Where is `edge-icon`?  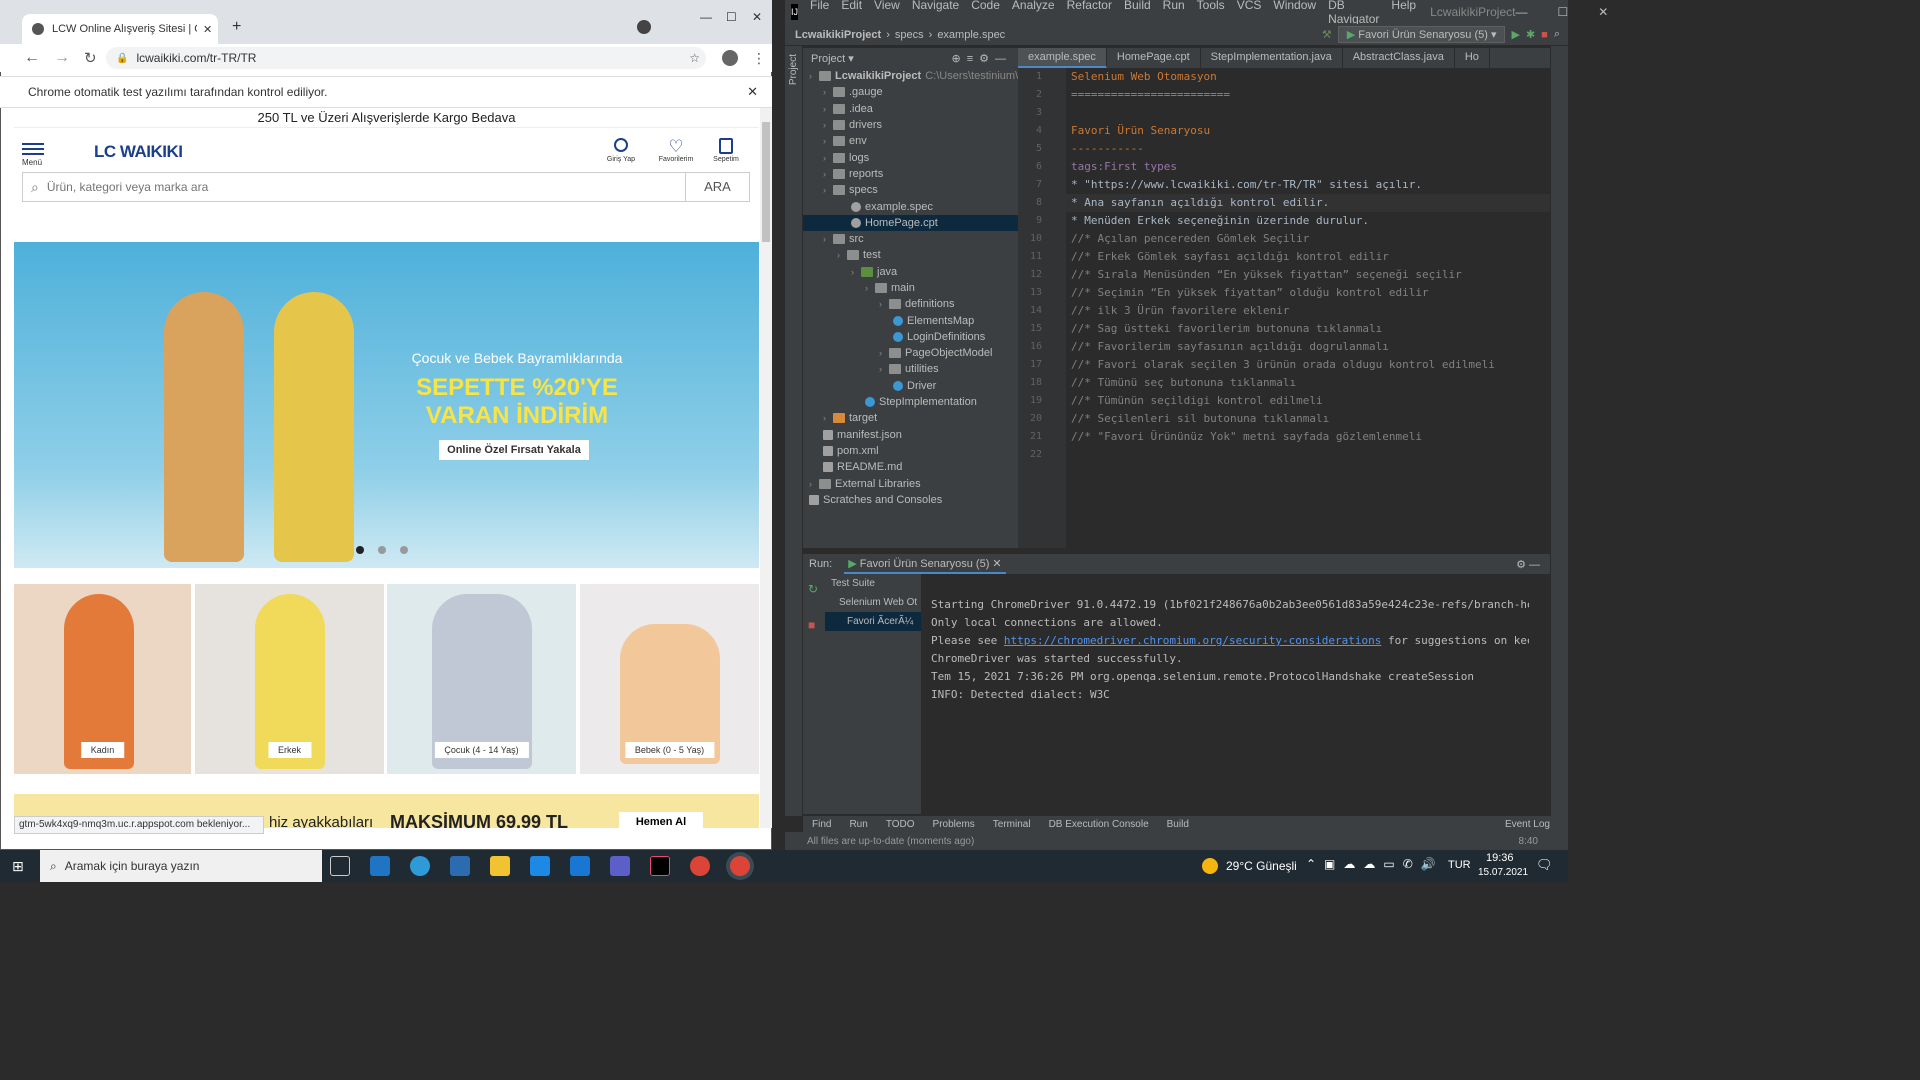 edge-icon is located at coordinates (420, 866).